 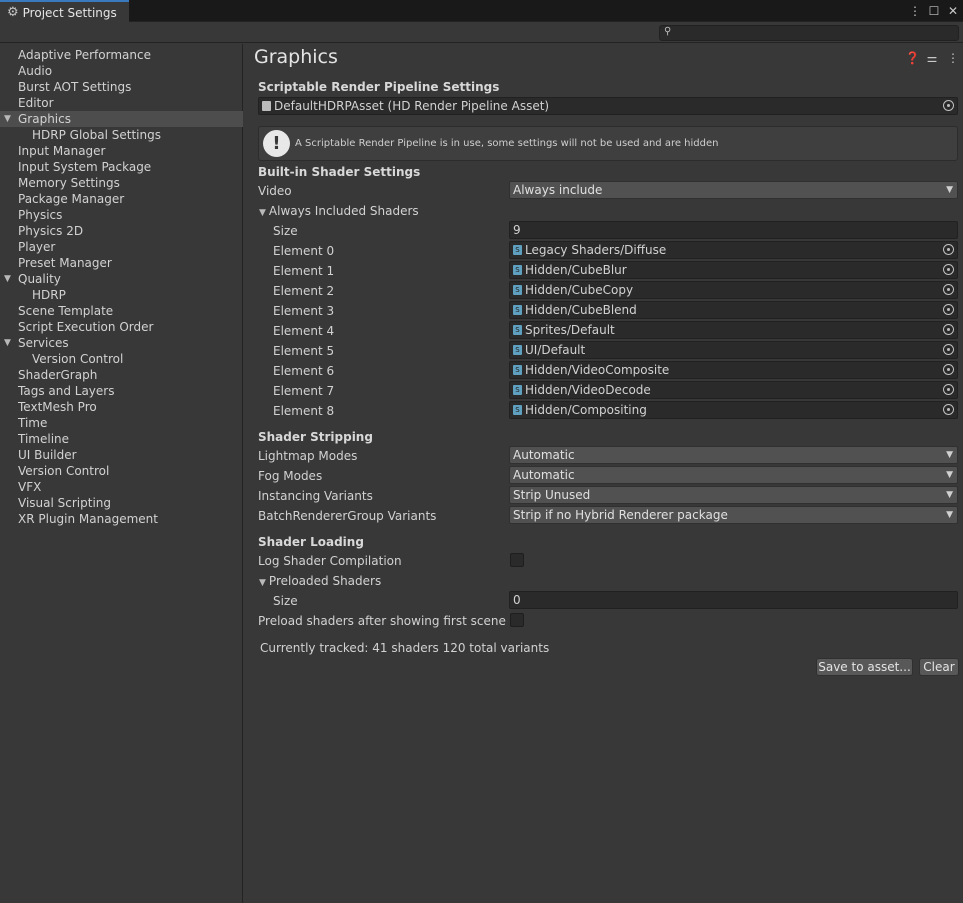 I want to click on shader-object-field: S UI/Default, so click(x=733, y=350).